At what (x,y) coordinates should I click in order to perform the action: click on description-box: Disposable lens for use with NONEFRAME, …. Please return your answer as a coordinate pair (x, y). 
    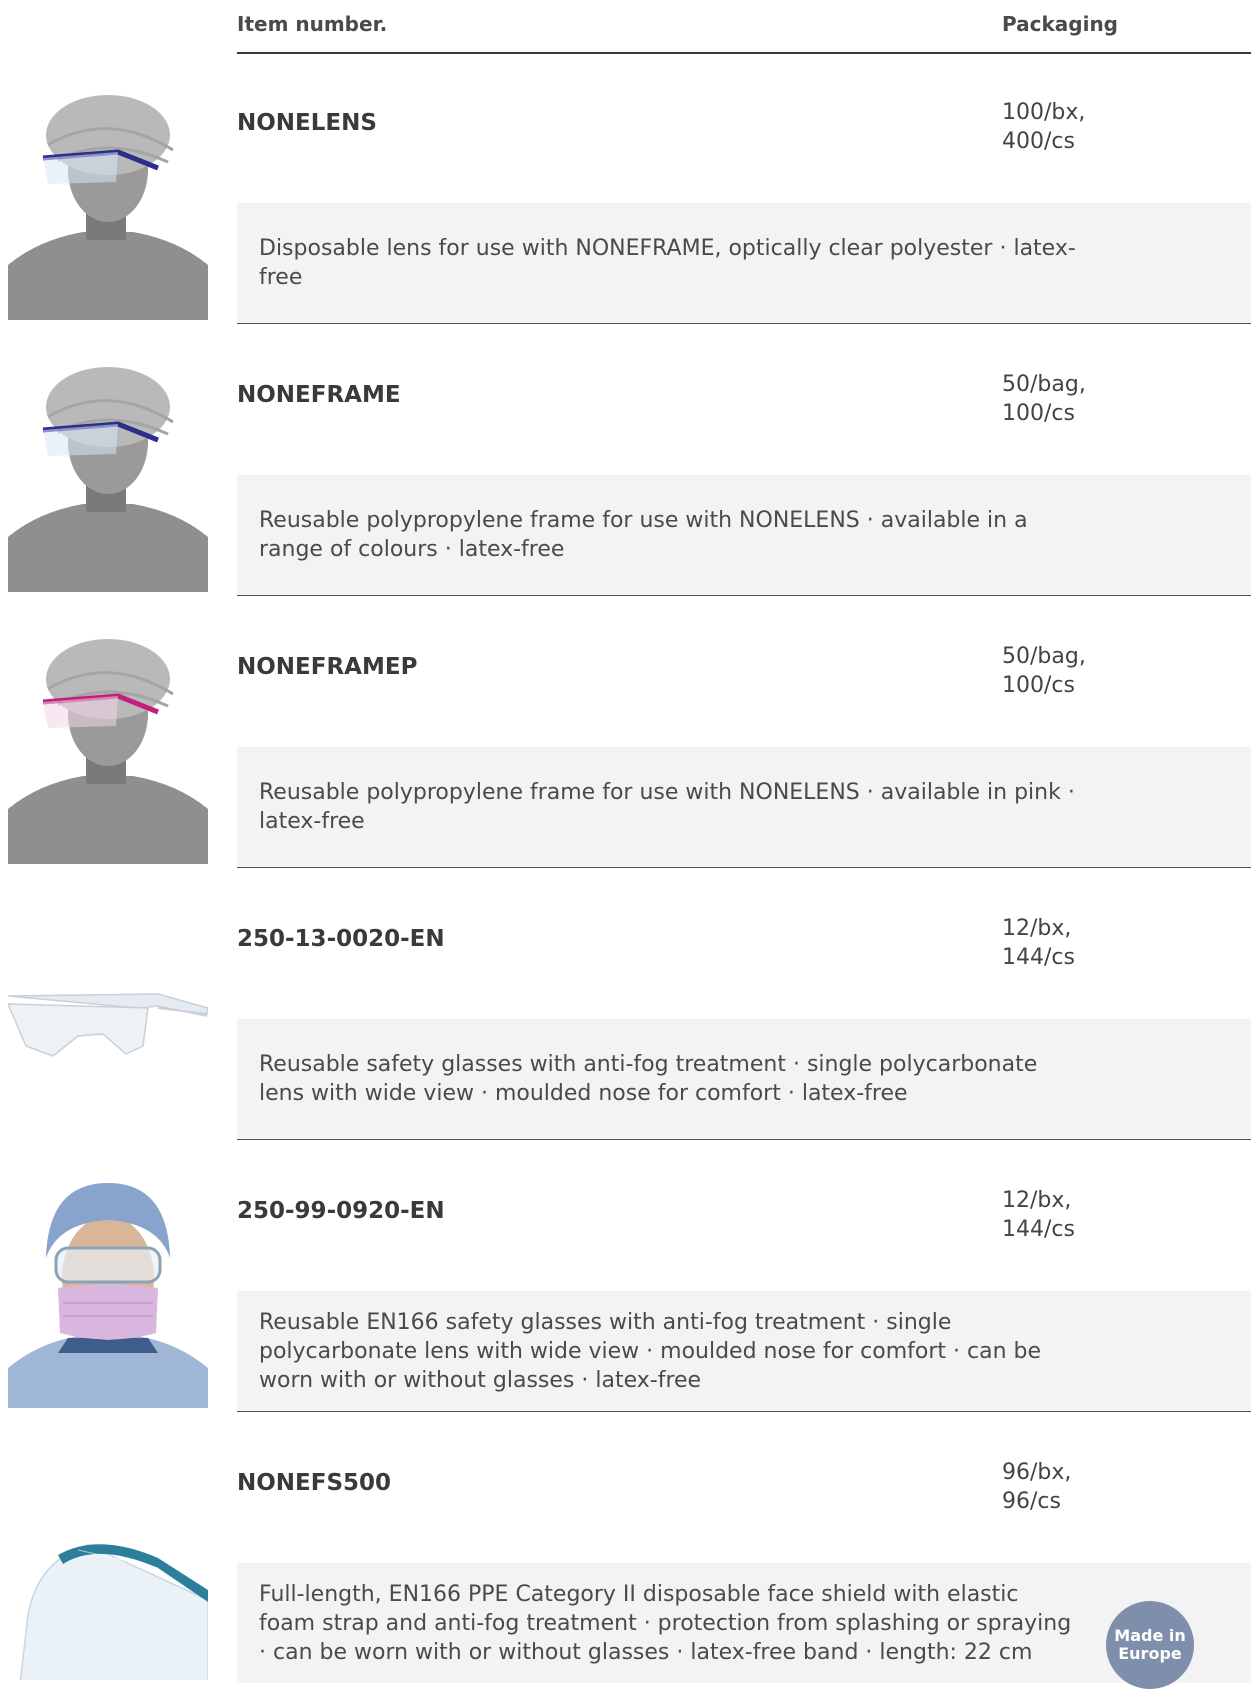
    Looking at the image, I should click on (744, 263).